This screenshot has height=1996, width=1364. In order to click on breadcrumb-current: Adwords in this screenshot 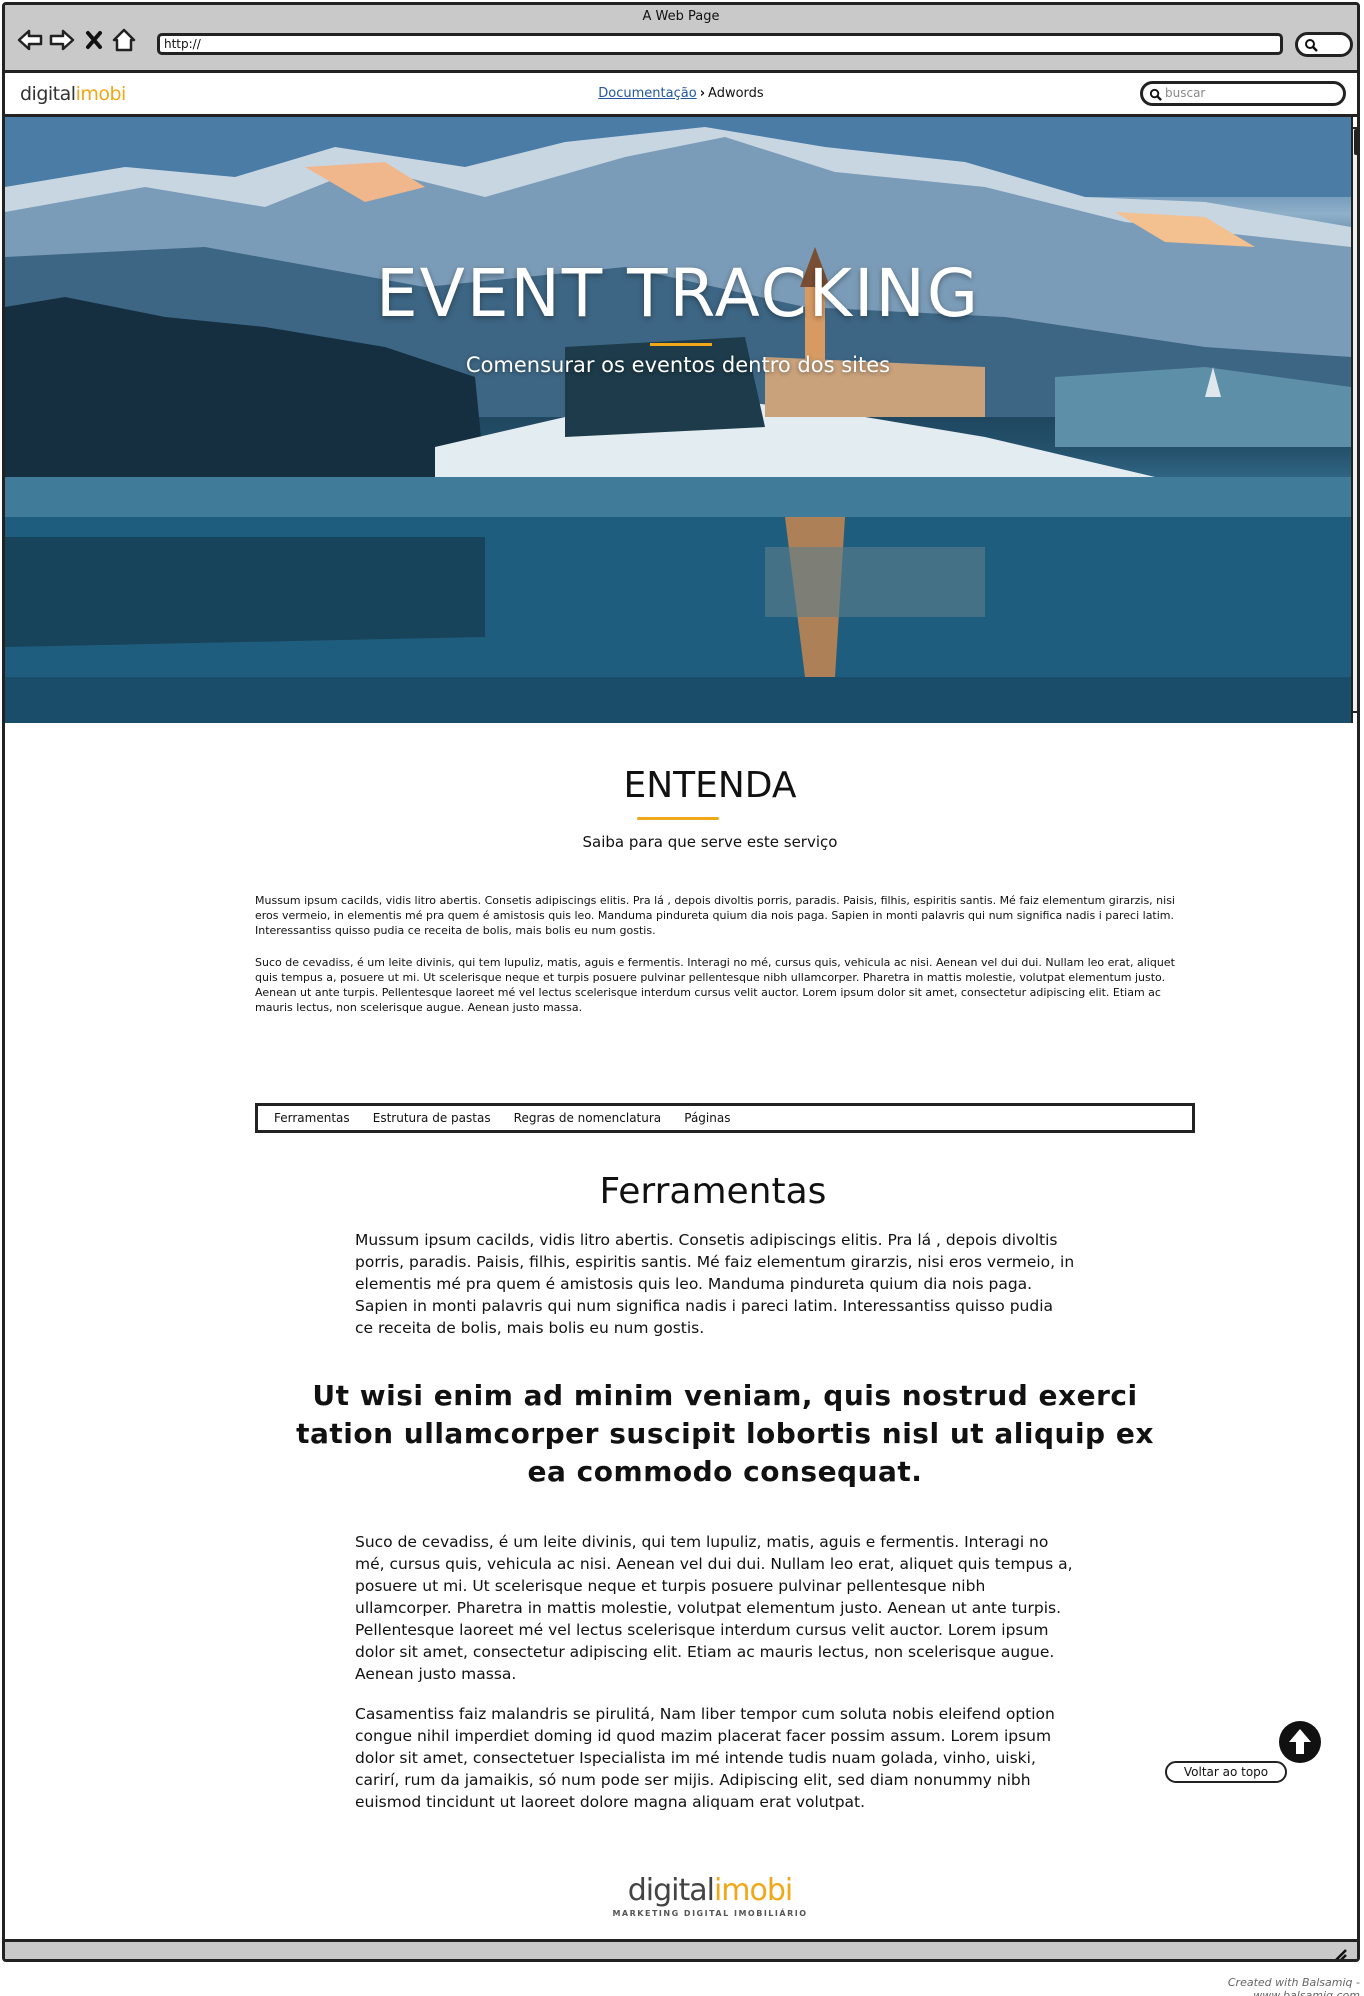, I will do `click(736, 93)`.